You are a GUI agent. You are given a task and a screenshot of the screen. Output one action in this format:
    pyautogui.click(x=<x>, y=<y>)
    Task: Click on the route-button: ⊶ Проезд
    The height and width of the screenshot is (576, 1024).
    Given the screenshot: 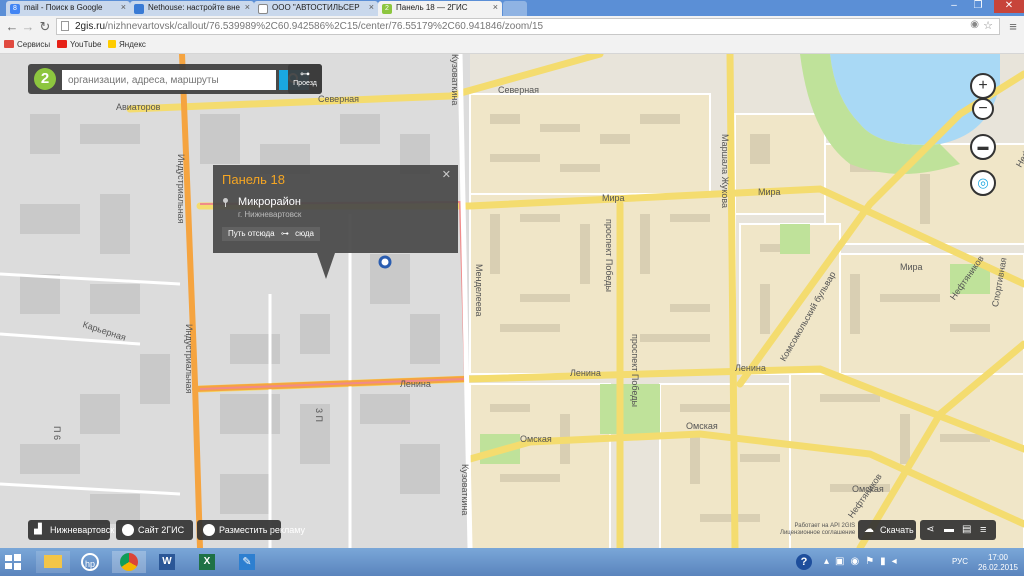 What is the action you would take?
    pyautogui.click(x=305, y=79)
    